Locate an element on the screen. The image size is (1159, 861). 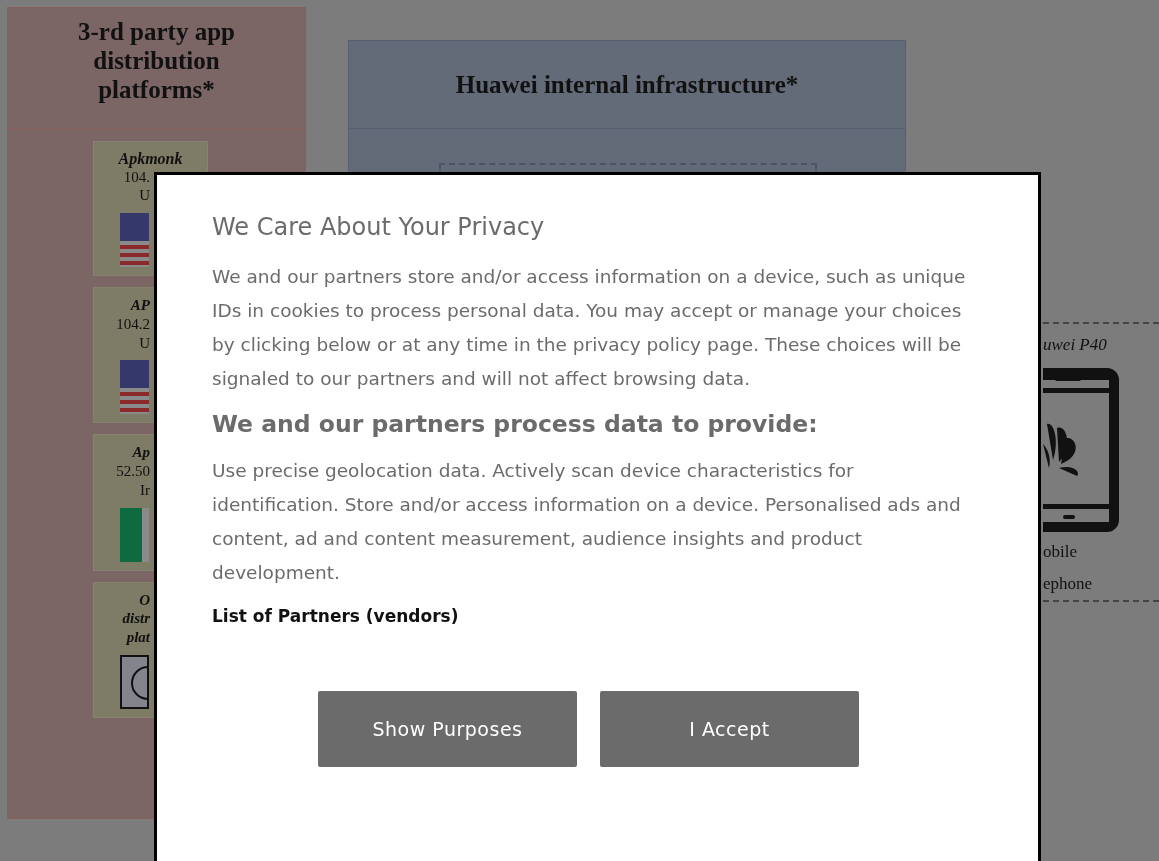
accept-button: I Accept is located at coordinates (729, 729).